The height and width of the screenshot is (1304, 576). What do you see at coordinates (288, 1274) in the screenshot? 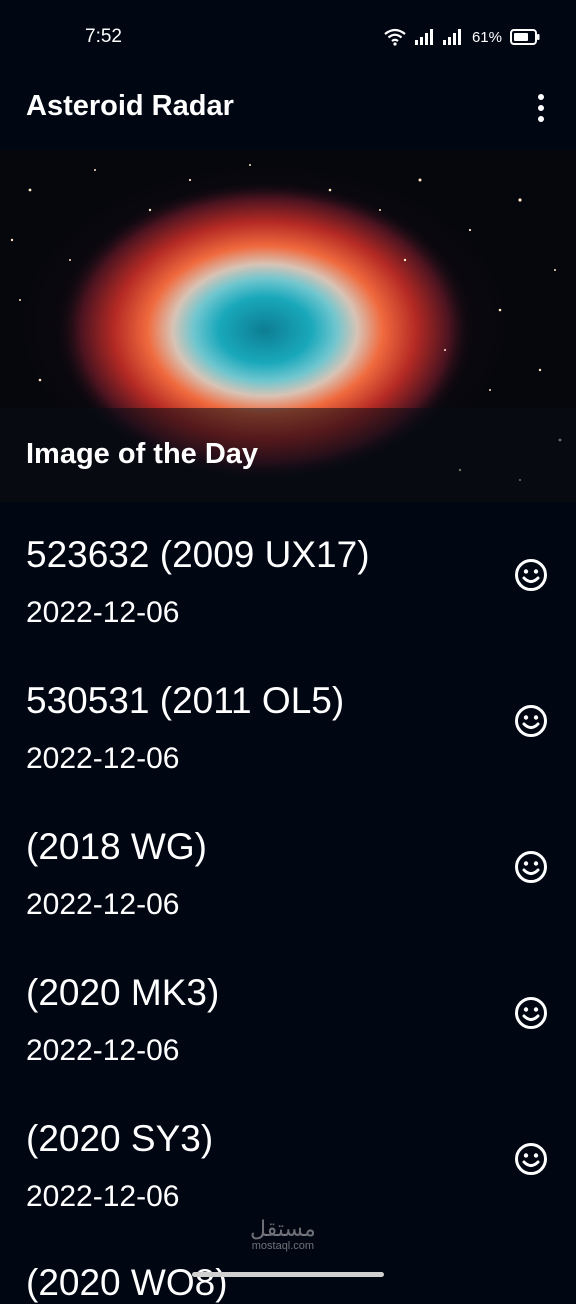
I see `home-indicator` at bounding box center [288, 1274].